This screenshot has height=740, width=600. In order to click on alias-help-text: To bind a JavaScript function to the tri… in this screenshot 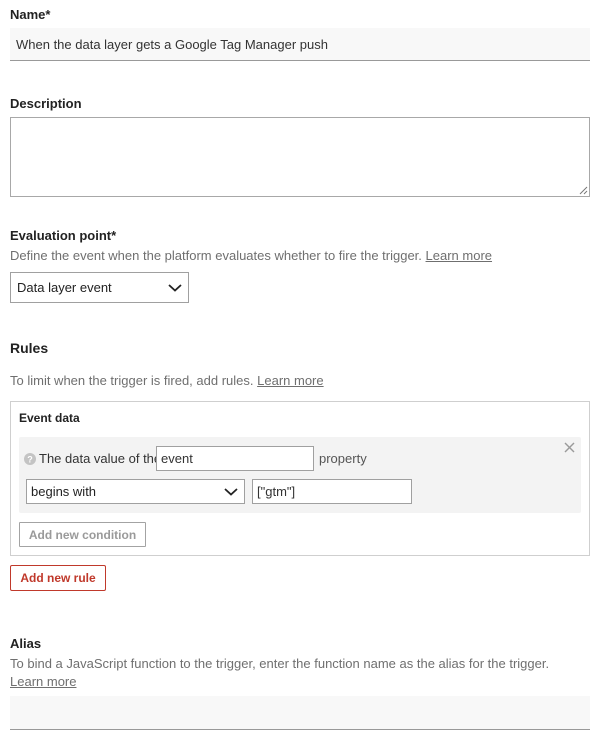, I will do `click(280, 663)`.